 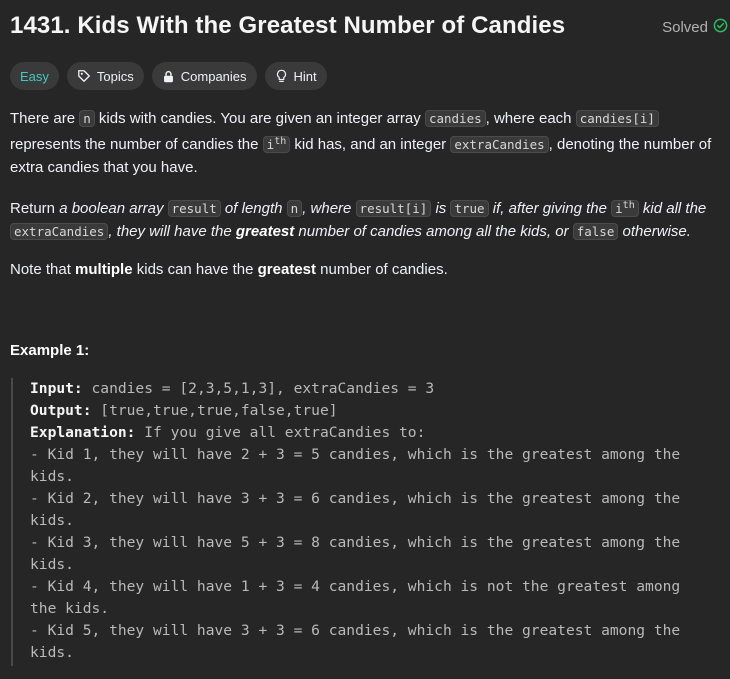 What do you see at coordinates (469, 209) in the screenshot?
I see `inline-code: true` at bounding box center [469, 209].